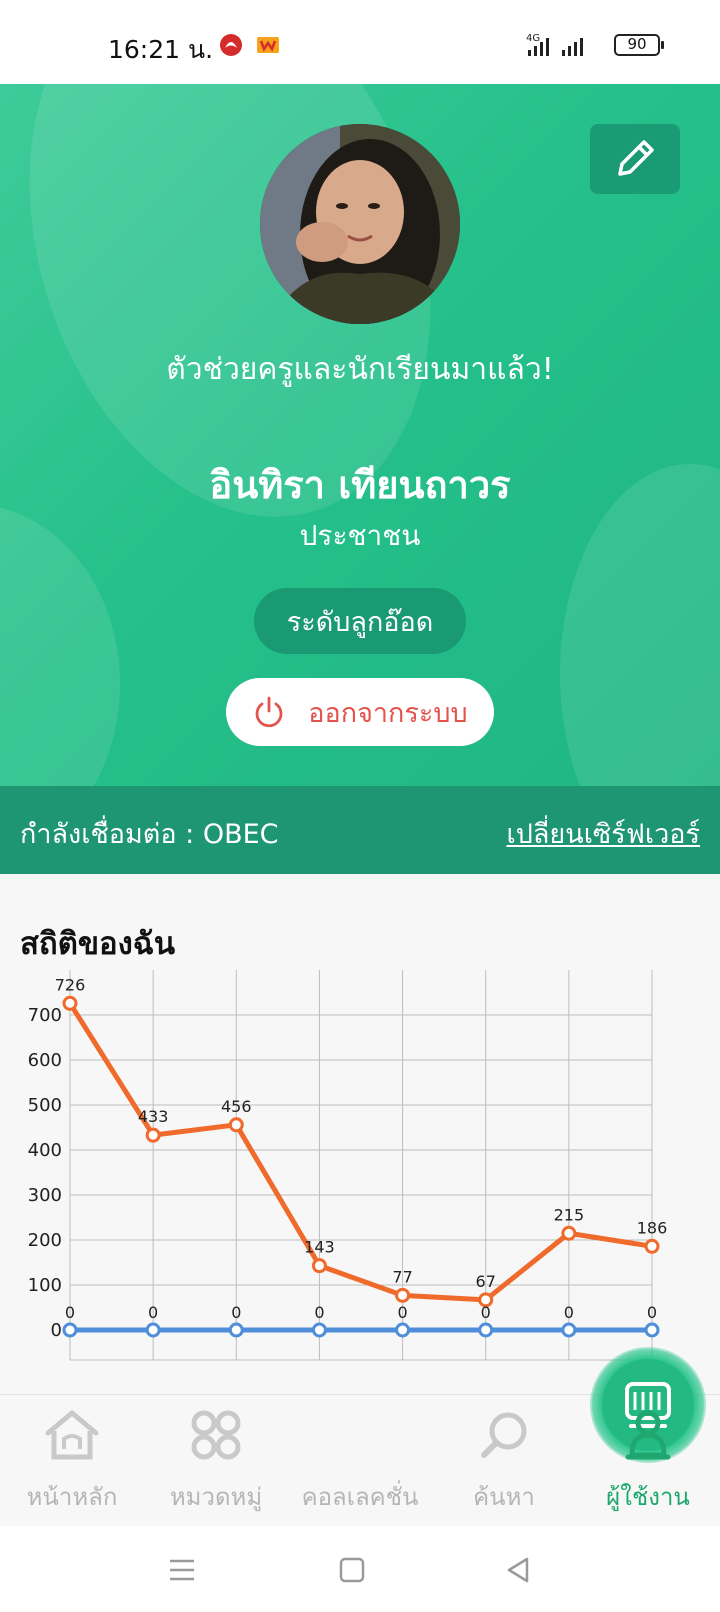 Image resolution: width=720 pixels, height=1612 pixels. What do you see at coordinates (72, 1461) in the screenshot?
I see `nav-home: หน้าหลัก` at bounding box center [72, 1461].